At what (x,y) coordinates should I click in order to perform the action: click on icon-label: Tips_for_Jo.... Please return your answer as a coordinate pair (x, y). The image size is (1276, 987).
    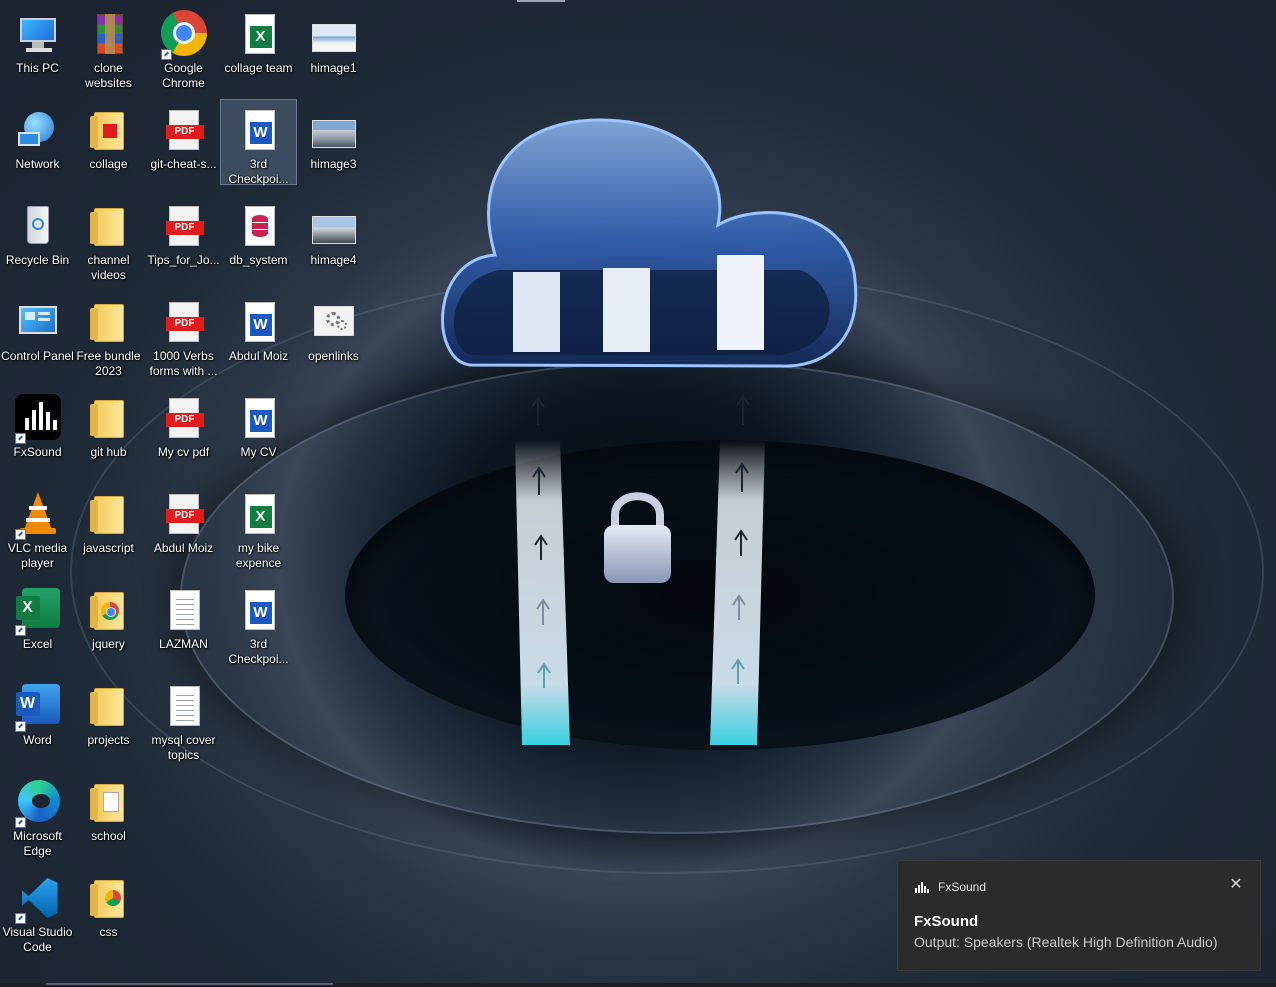
    Looking at the image, I should click on (183, 260).